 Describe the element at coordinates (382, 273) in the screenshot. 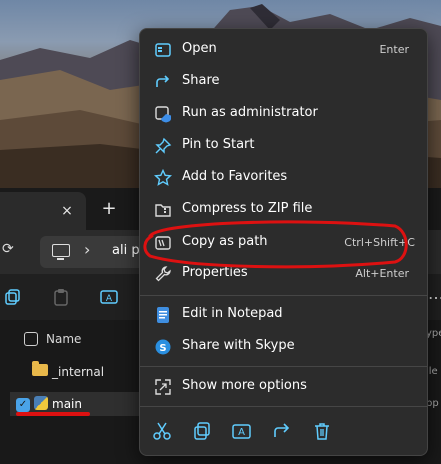

I see `menu-item-shortcut: Alt+Enter` at that location.